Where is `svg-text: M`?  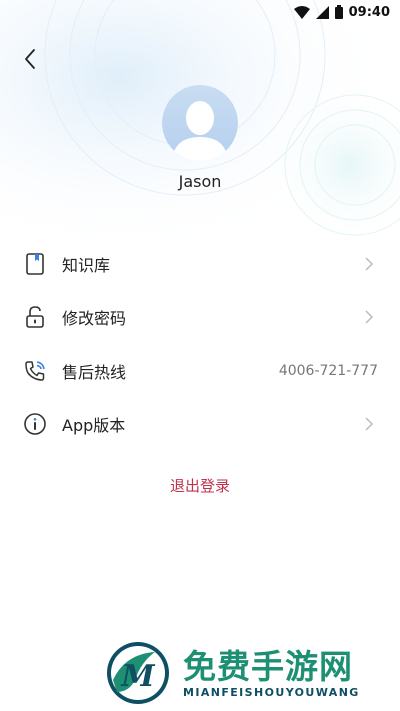 svg-text: M is located at coordinates (137, 676).